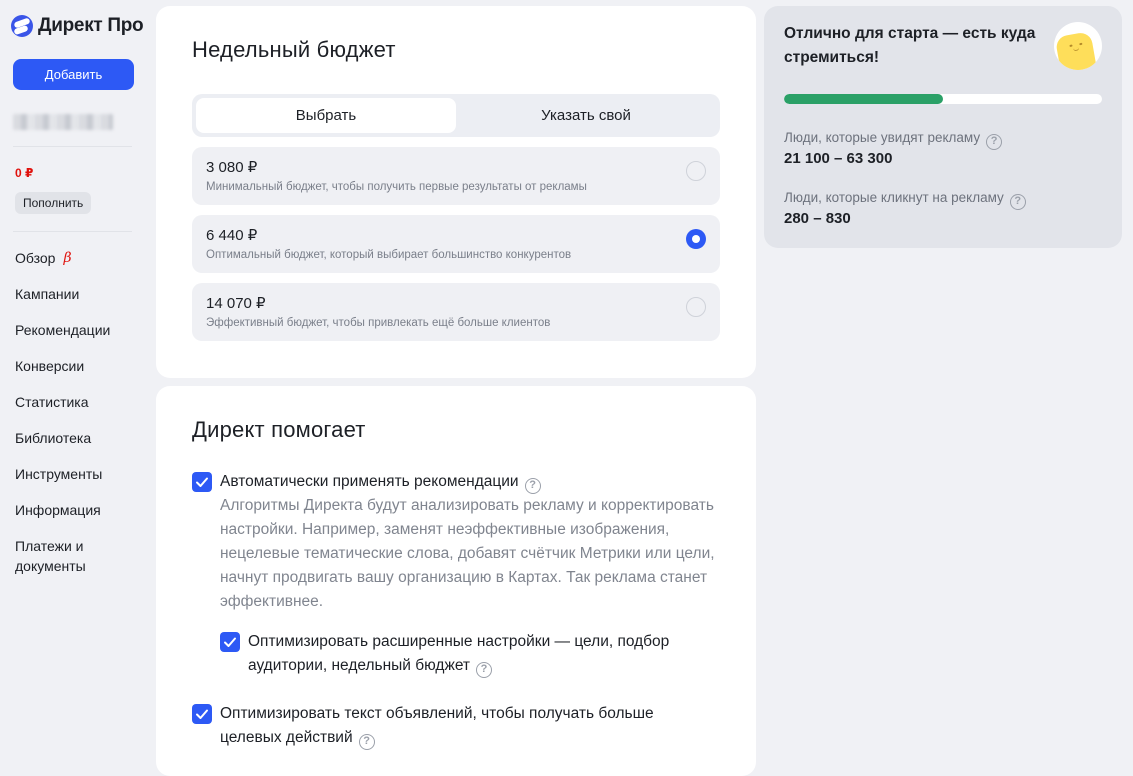 This screenshot has height=776, width=1133. Describe the element at coordinates (35, 258) in the screenshot. I see `sidebar-item-label: Обзор` at that location.